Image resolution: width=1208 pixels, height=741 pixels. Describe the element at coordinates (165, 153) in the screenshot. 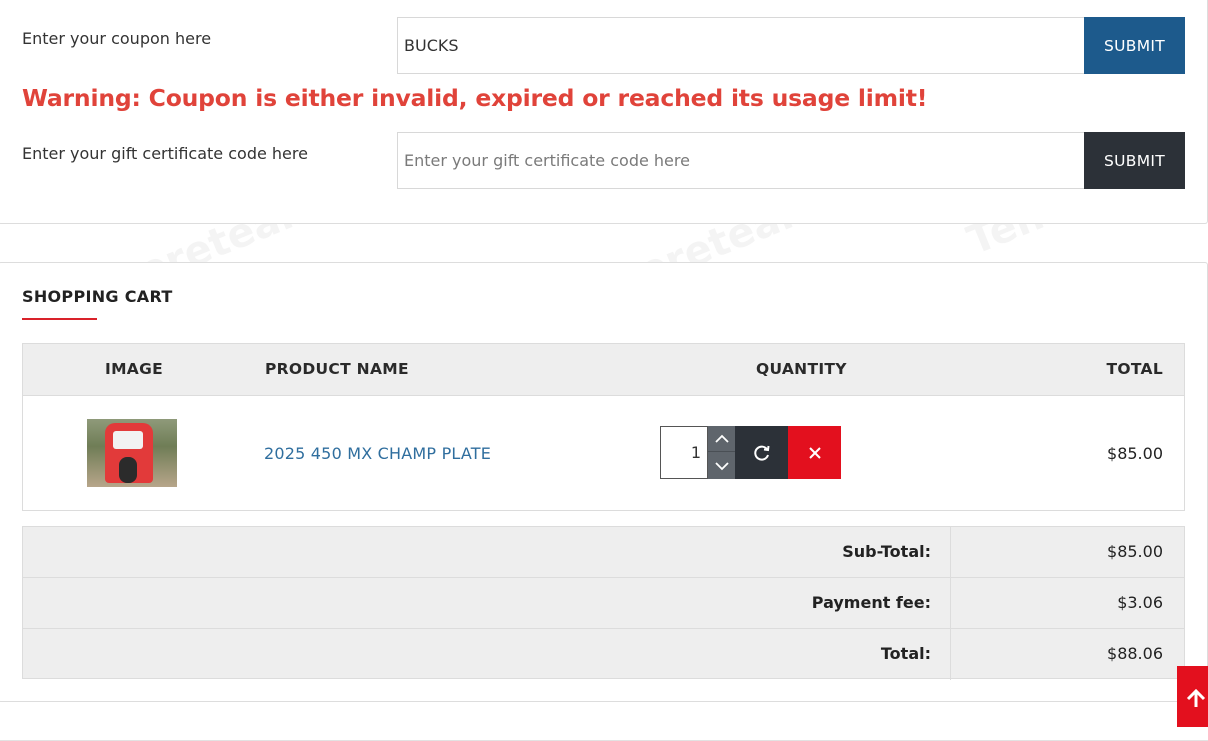

I see `gift-certificate-label: Enter your gift certificate code here` at that location.